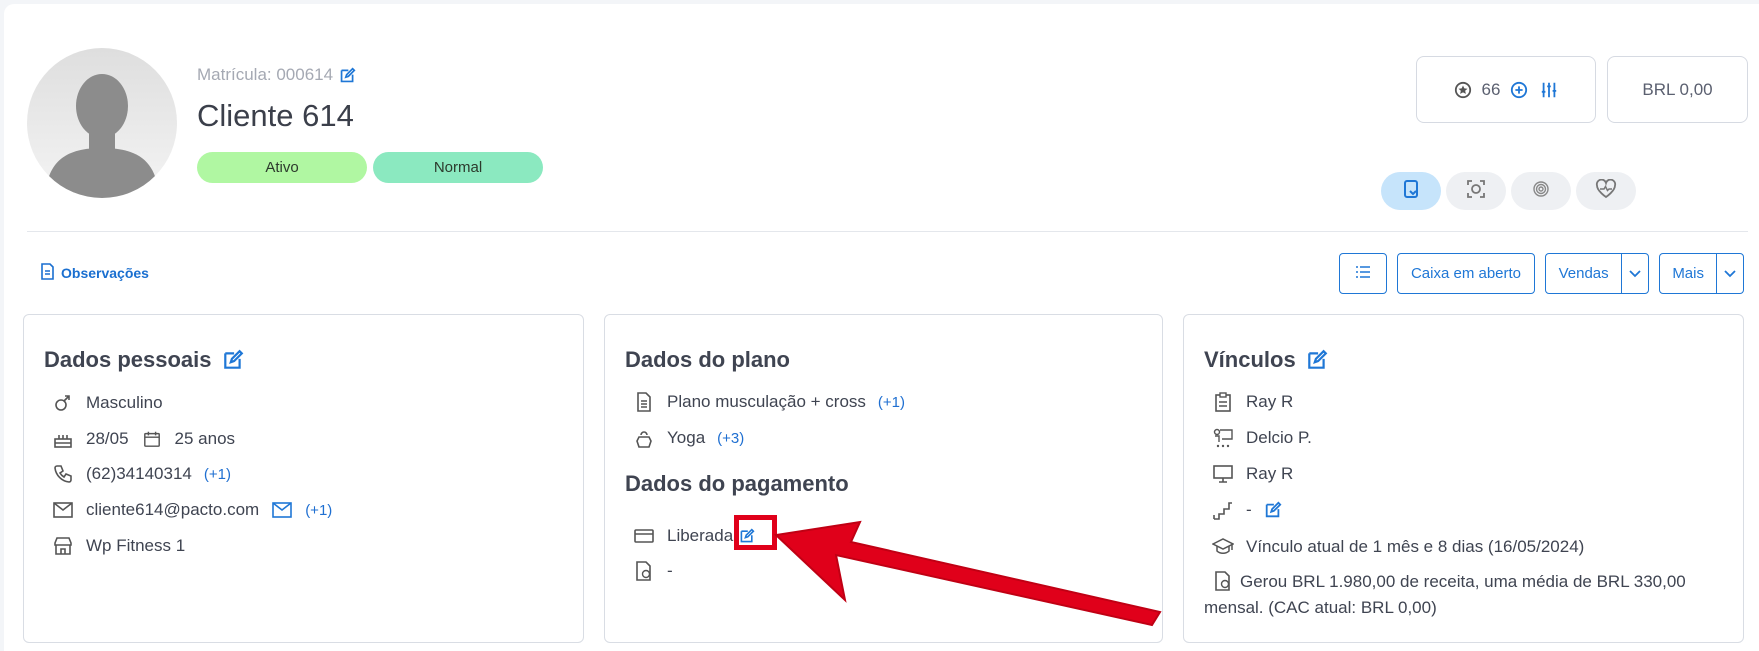 The image size is (1759, 651). What do you see at coordinates (1466, 273) in the screenshot?
I see `caixa-em-aberto-button: Caixa em aberto` at bounding box center [1466, 273].